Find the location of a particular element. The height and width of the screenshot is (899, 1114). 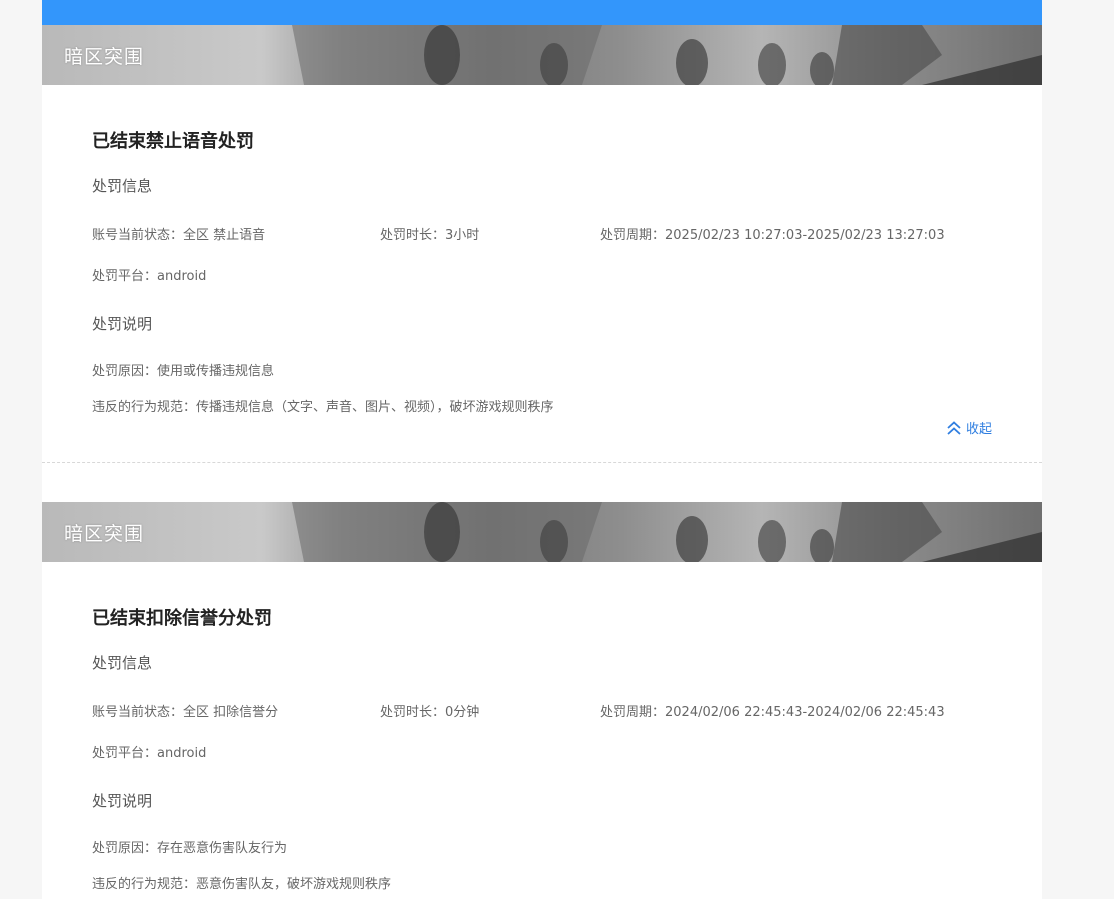

punishment-duration: 处罚时长：0分钟 is located at coordinates (429, 710).